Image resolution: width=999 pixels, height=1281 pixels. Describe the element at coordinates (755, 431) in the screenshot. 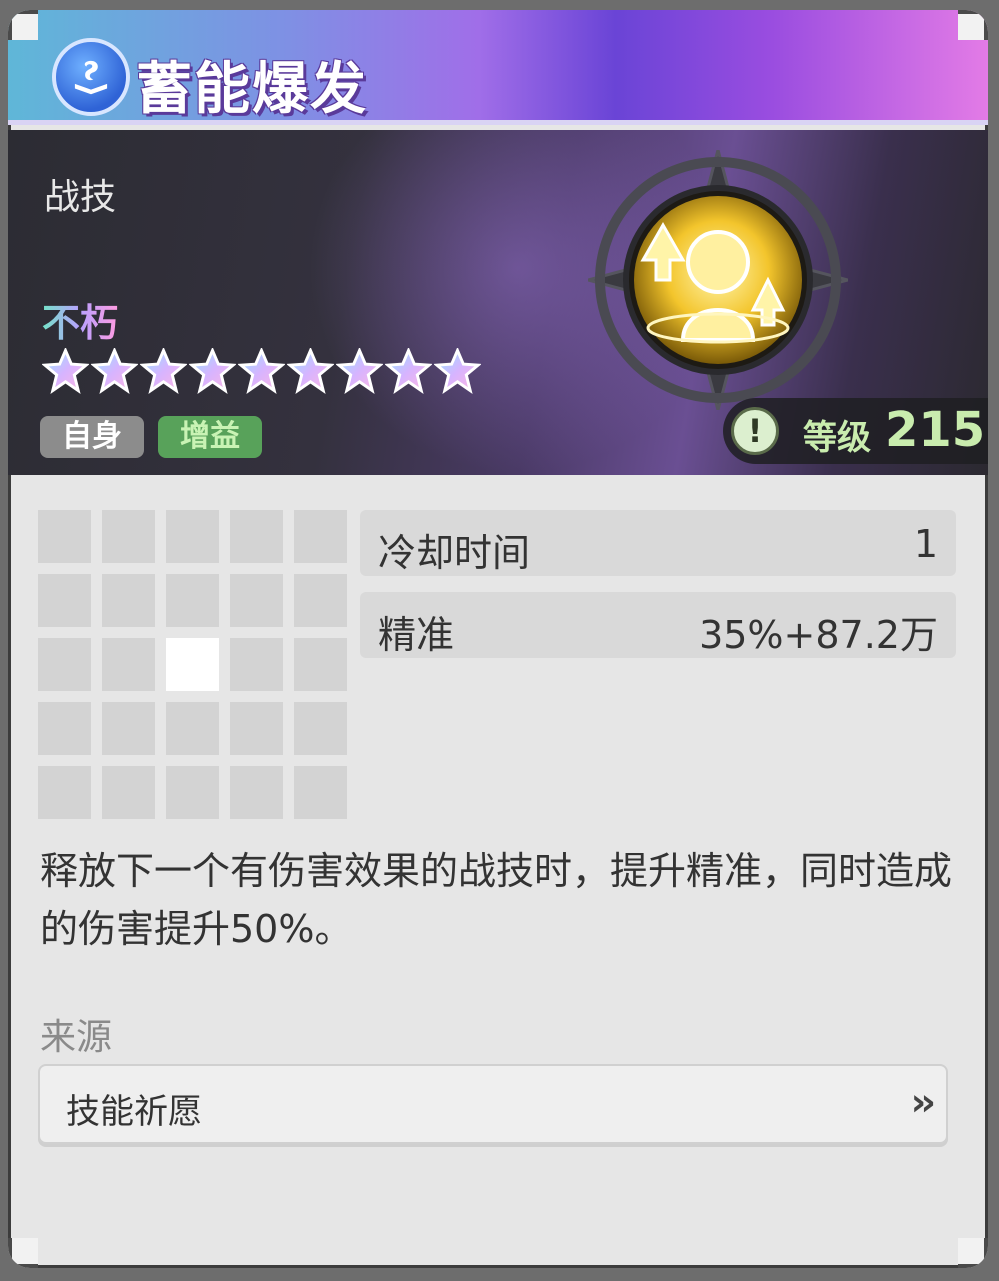

I see `exclamation-icon: !` at that location.